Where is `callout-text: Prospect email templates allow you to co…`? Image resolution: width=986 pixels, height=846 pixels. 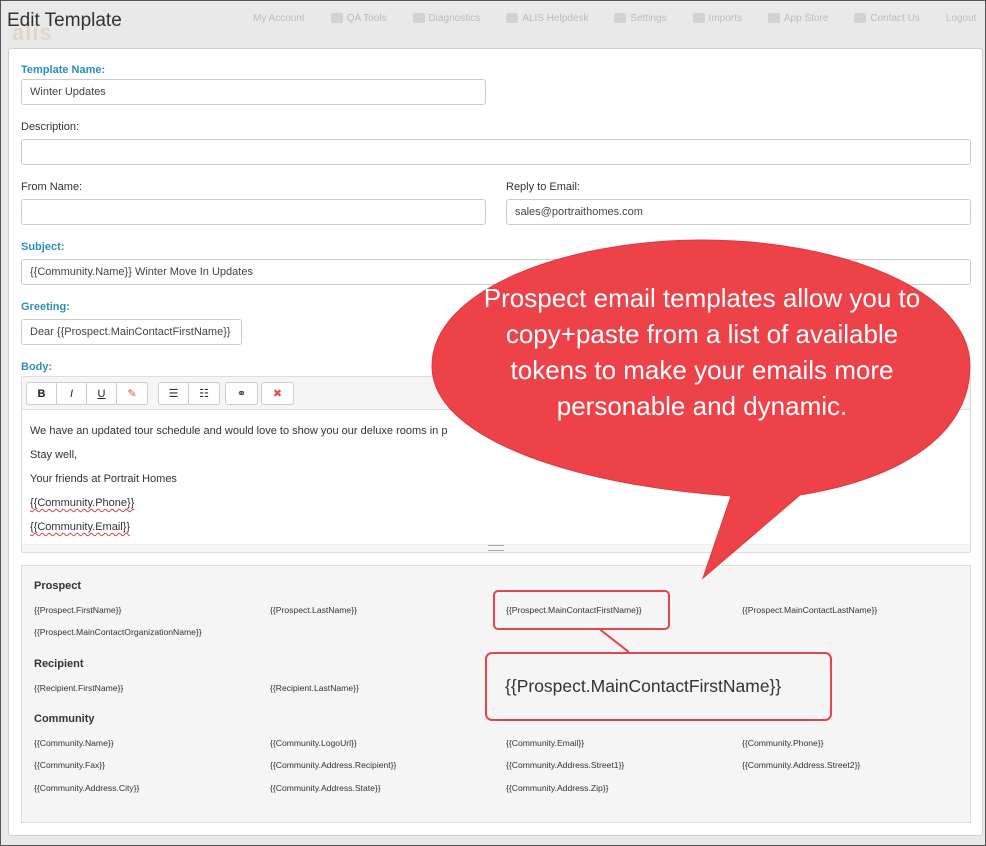
callout-text: Prospect email templates allow you to co… is located at coordinates (702, 352).